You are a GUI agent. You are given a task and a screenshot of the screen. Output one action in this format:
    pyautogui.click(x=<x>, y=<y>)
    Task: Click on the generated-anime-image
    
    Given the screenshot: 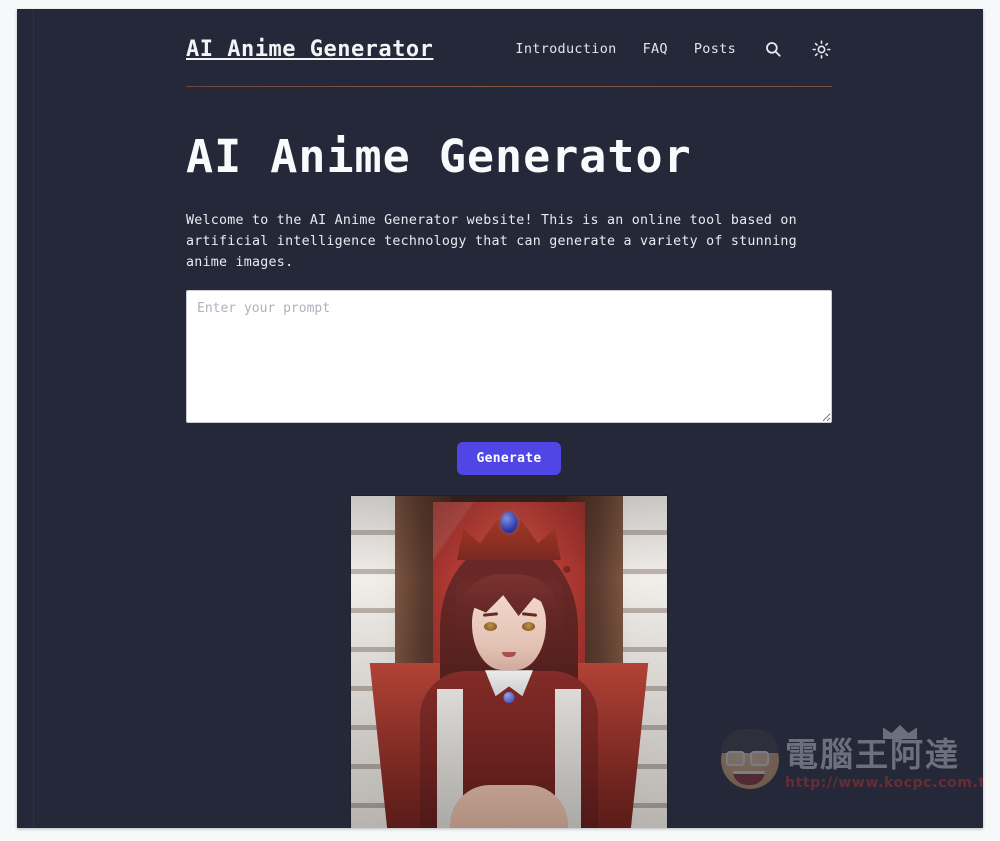 What is the action you would take?
    pyautogui.click(x=509, y=661)
    